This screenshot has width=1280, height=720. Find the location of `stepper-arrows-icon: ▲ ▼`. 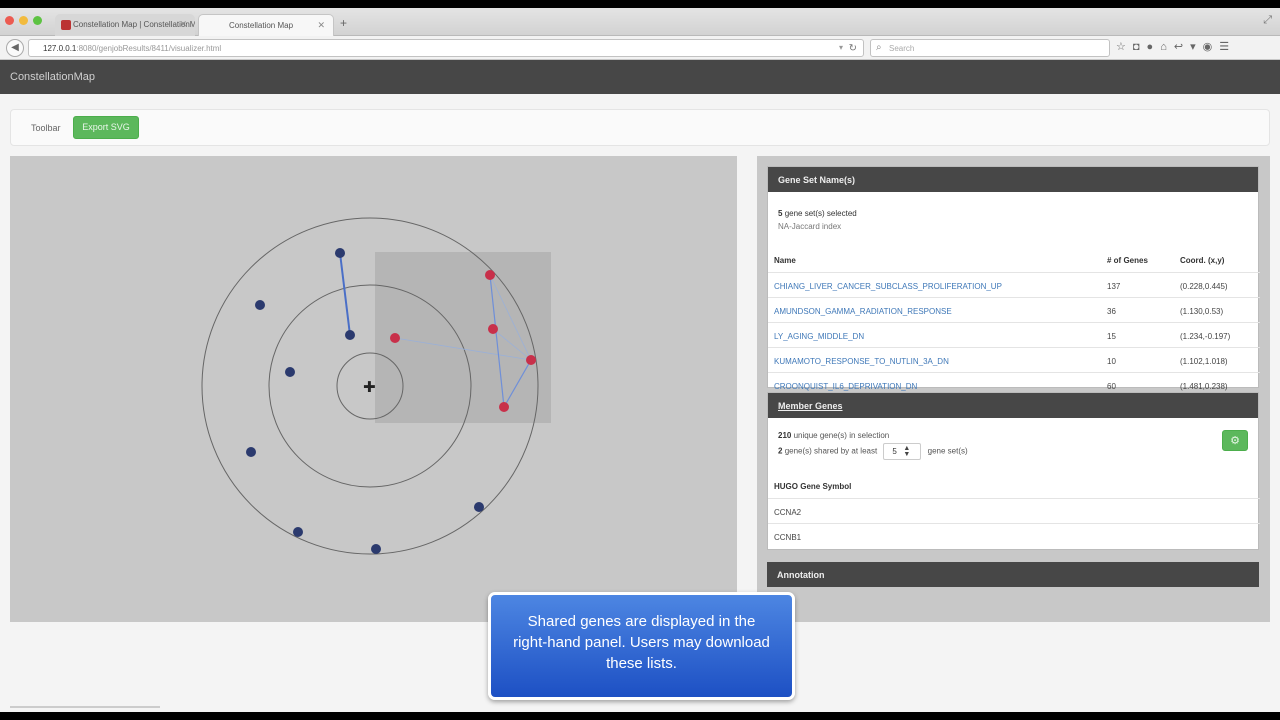

stepper-arrows-icon: ▲ ▼ is located at coordinates (906, 451).